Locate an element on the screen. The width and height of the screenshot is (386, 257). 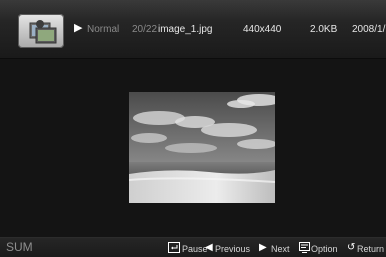
slideshow-mode-label: Normal is located at coordinates (103, 29).